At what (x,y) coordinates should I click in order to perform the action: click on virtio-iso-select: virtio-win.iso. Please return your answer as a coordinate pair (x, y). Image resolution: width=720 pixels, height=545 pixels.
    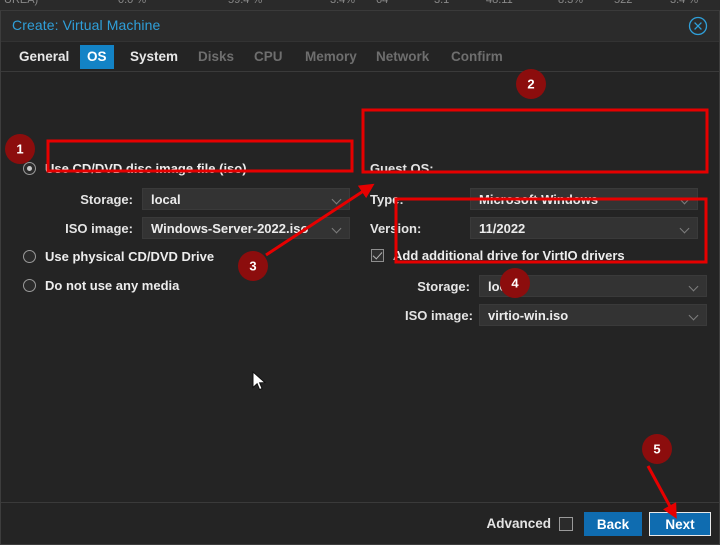
    Looking at the image, I should click on (593, 315).